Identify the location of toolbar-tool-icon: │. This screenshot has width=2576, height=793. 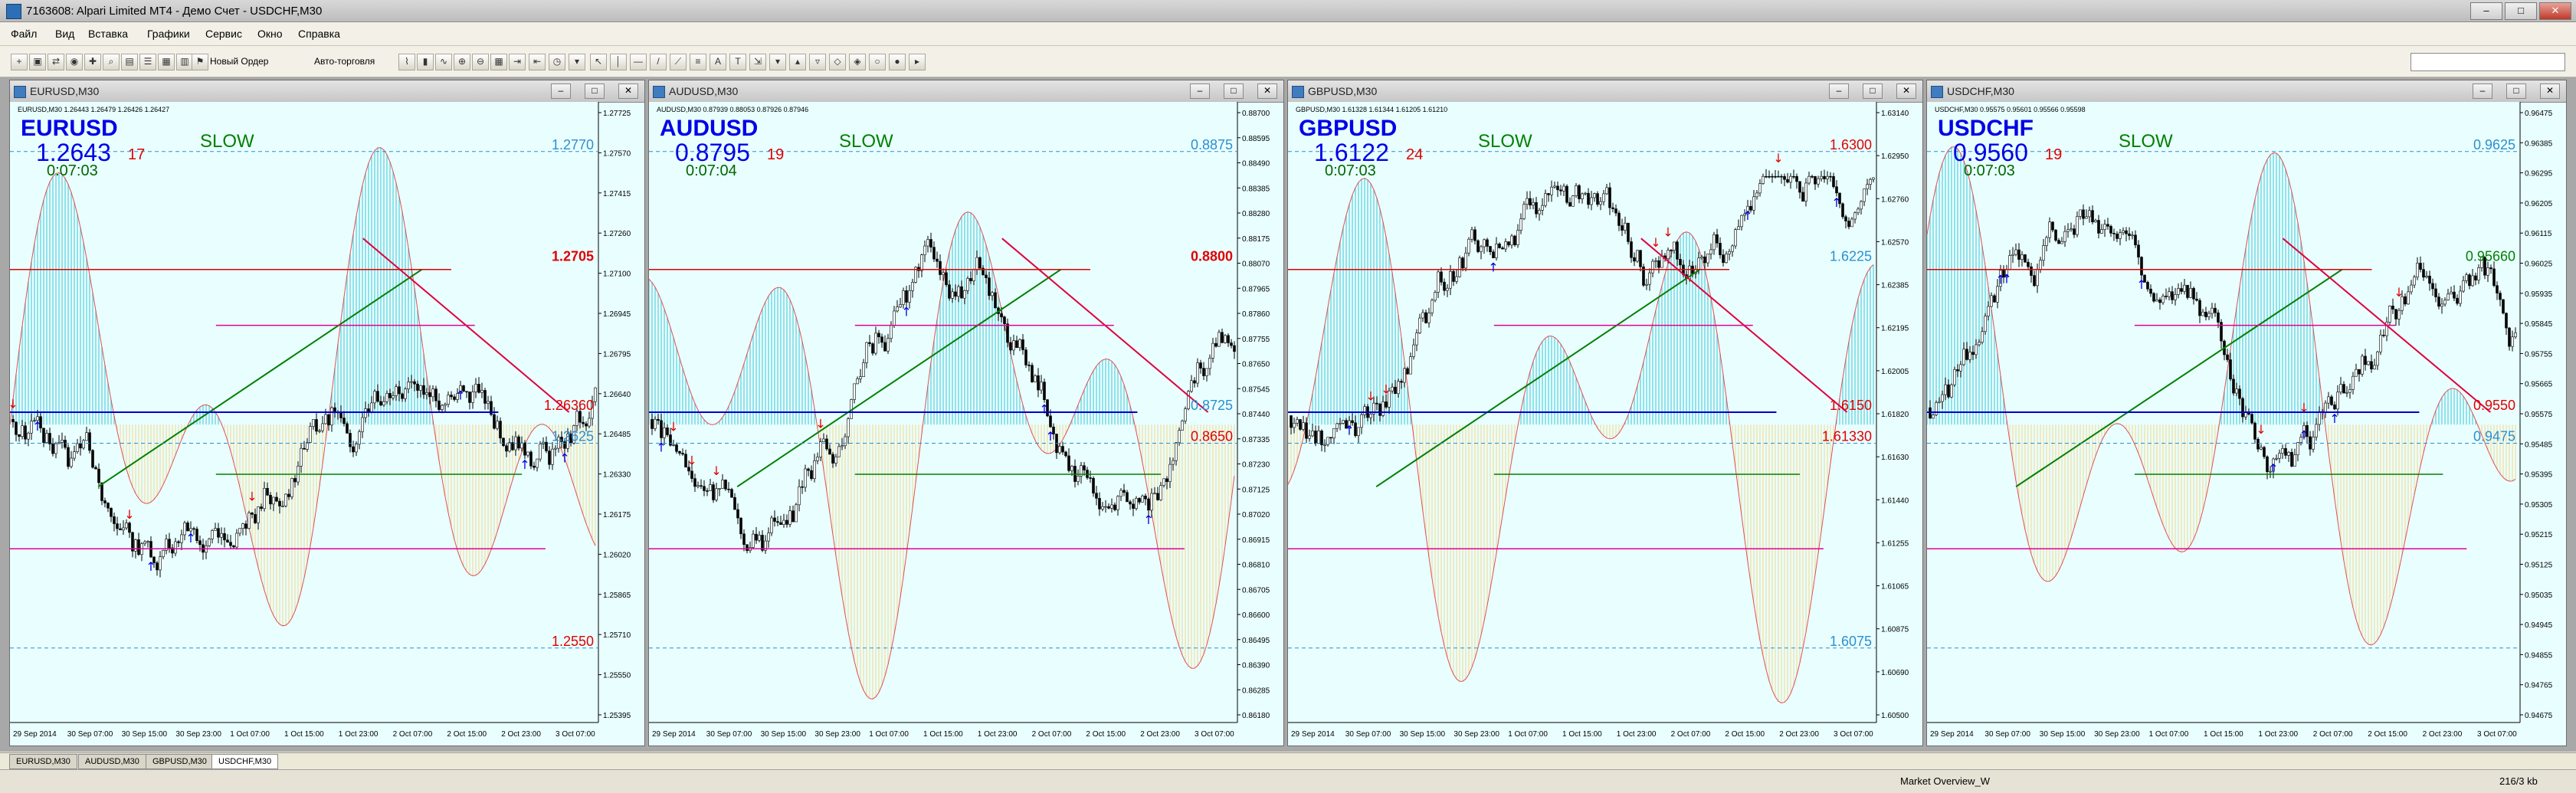
(619, 62).